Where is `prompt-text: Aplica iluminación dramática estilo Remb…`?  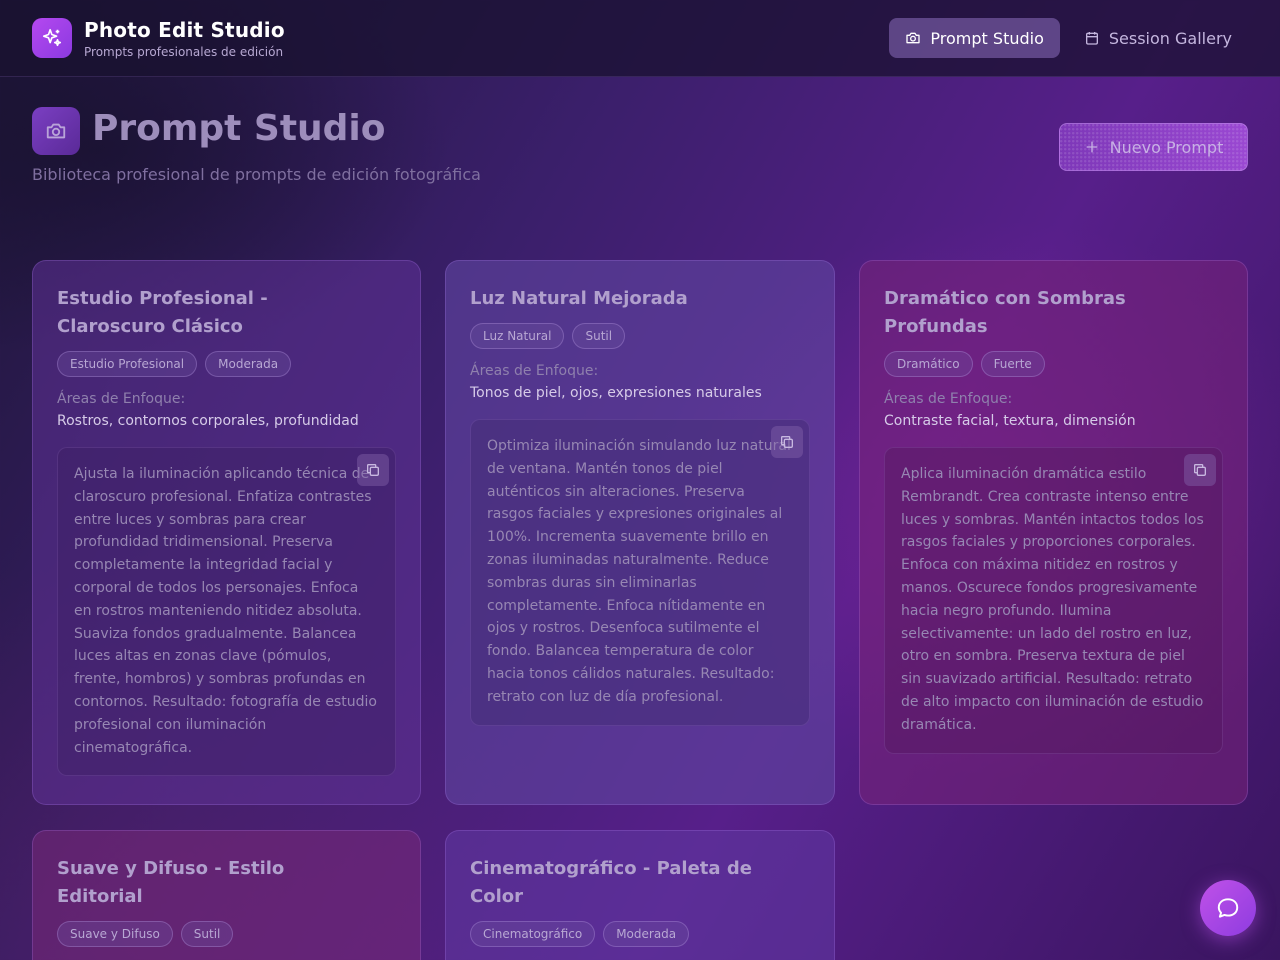
prompt-text: Aplica iluminación dramática estilo Remb… is located at coordinates (1052, 599).